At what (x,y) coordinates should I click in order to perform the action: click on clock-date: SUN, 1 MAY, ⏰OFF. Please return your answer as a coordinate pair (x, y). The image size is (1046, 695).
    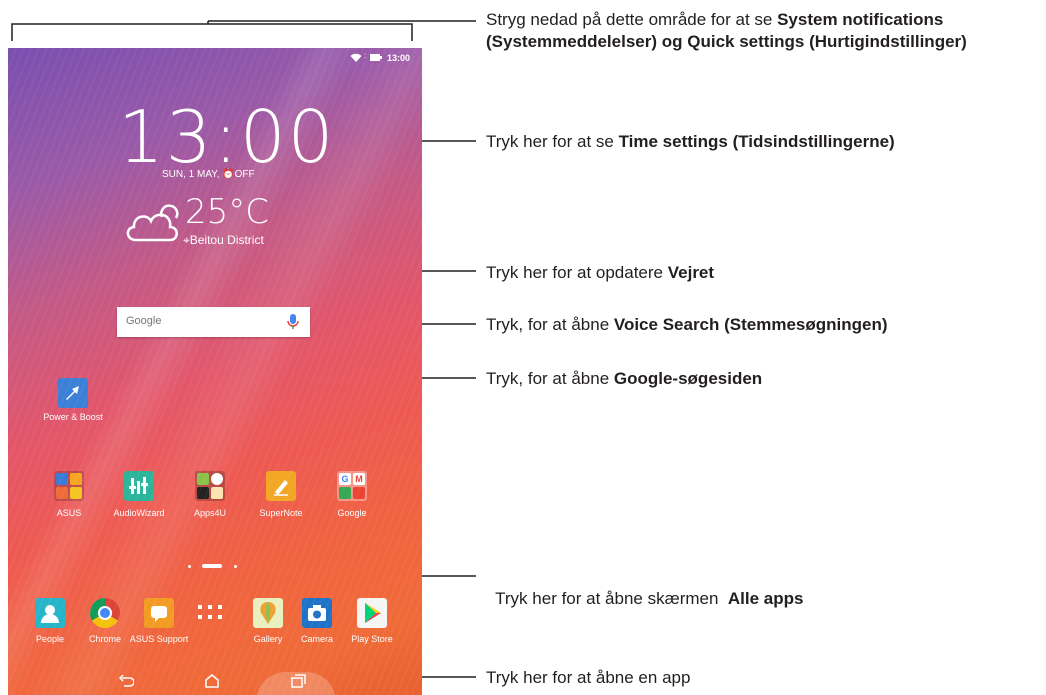
    Looking at the image, I should click on (208, 174).